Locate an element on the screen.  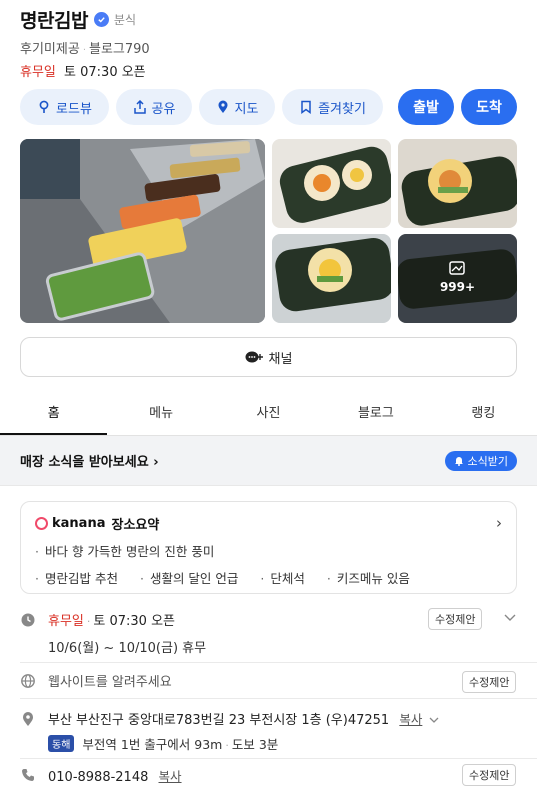
directions-text: 부전역 1번 출구에서 93m is located at coordinates (152, 744).